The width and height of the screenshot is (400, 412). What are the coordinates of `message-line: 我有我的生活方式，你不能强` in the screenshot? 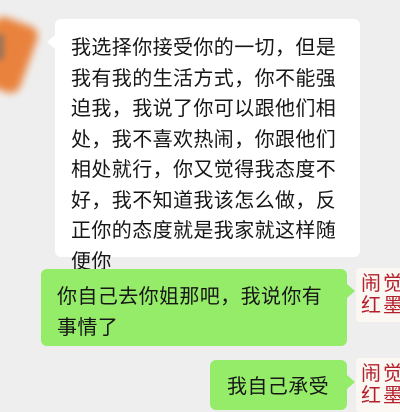 It's located at (204, 77).